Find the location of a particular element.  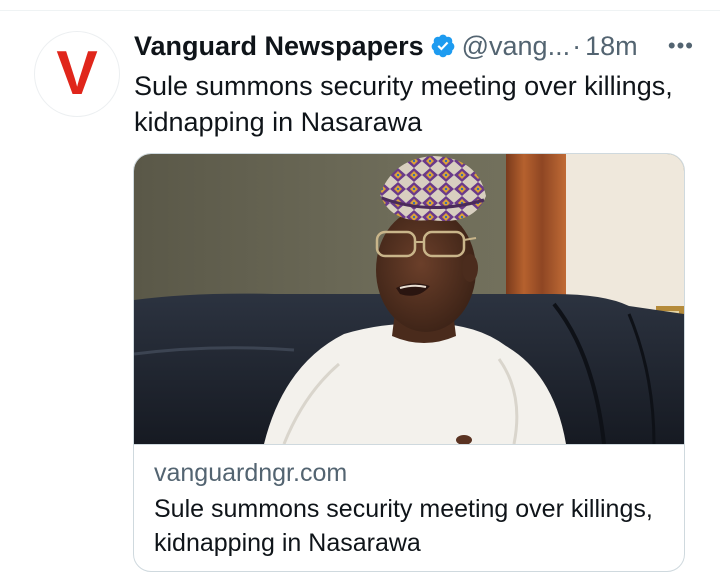

more-dots-icon: ••• is located at coordinates (681, 46).